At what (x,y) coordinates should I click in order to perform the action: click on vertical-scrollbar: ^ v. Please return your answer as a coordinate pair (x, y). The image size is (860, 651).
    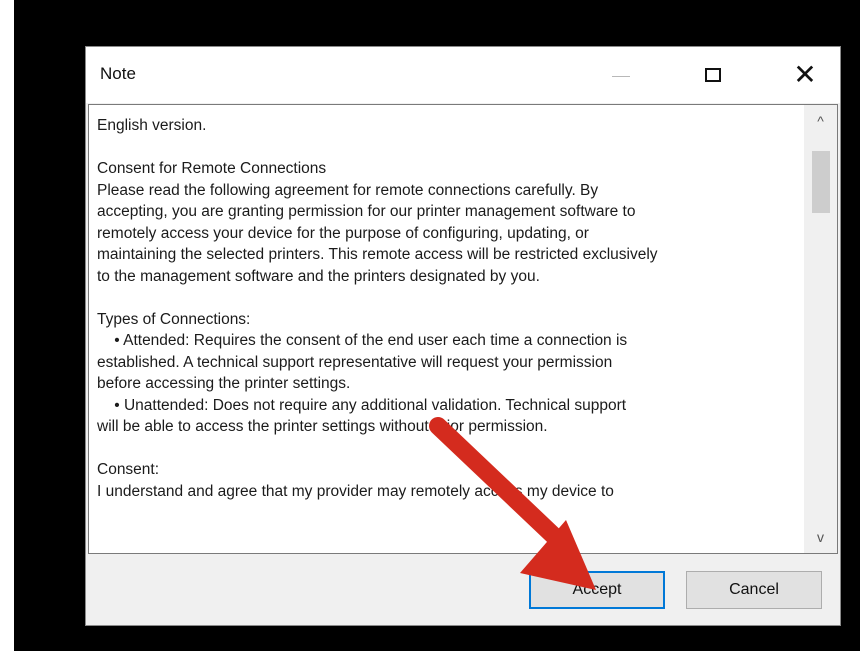
    Looking at the image, I should click on (820, 329).